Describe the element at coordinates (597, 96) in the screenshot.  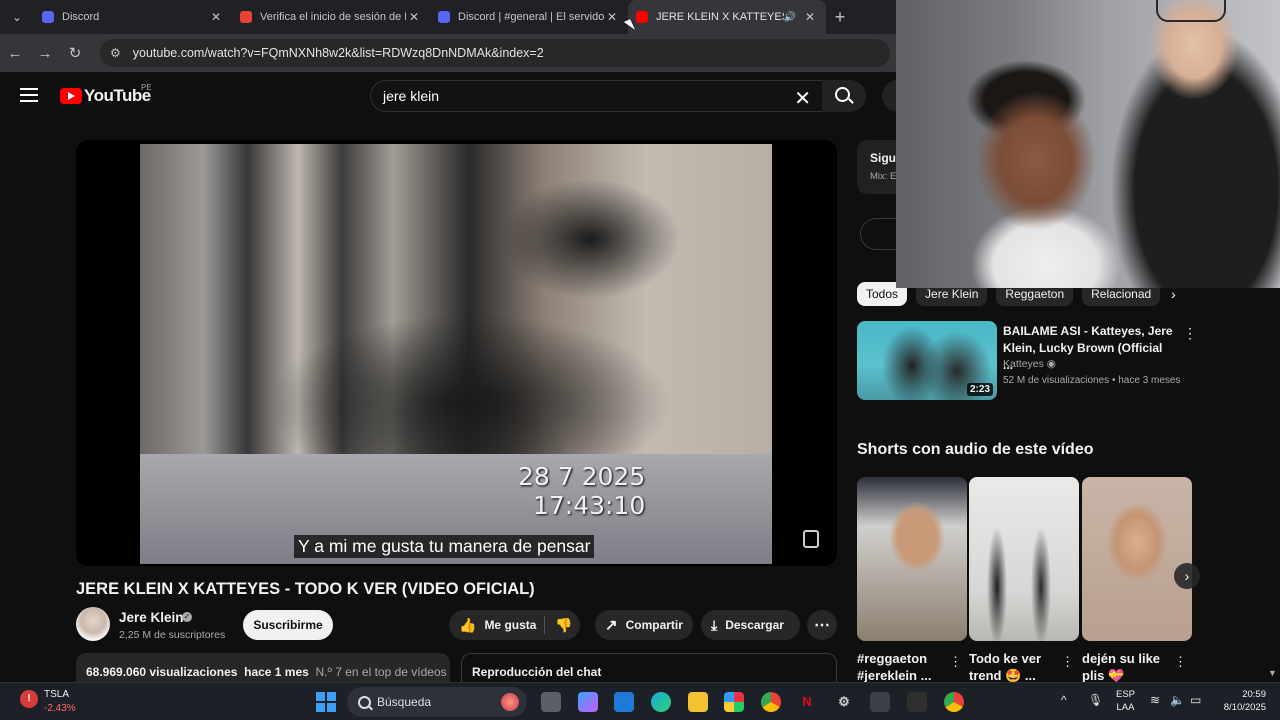
I see `search-input: jere klein ✕` at that location.